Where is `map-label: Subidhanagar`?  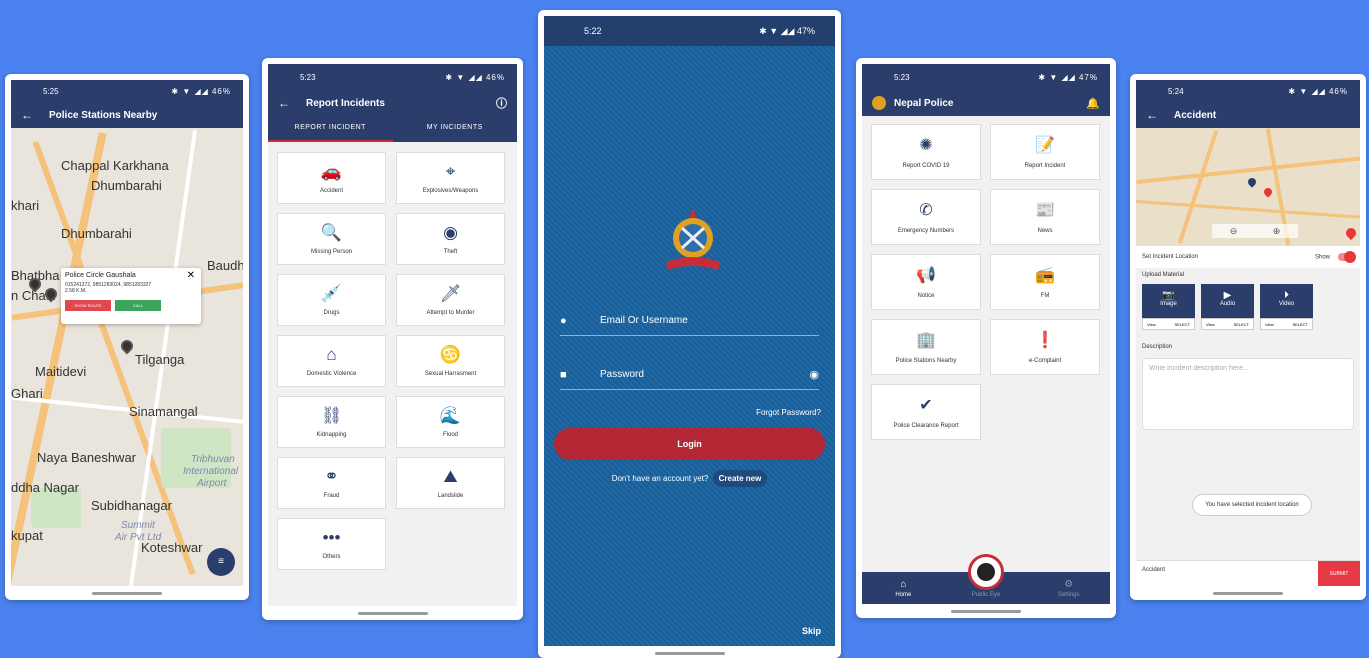
map-label: Subidhanagar is located at coordinates (131, 505).